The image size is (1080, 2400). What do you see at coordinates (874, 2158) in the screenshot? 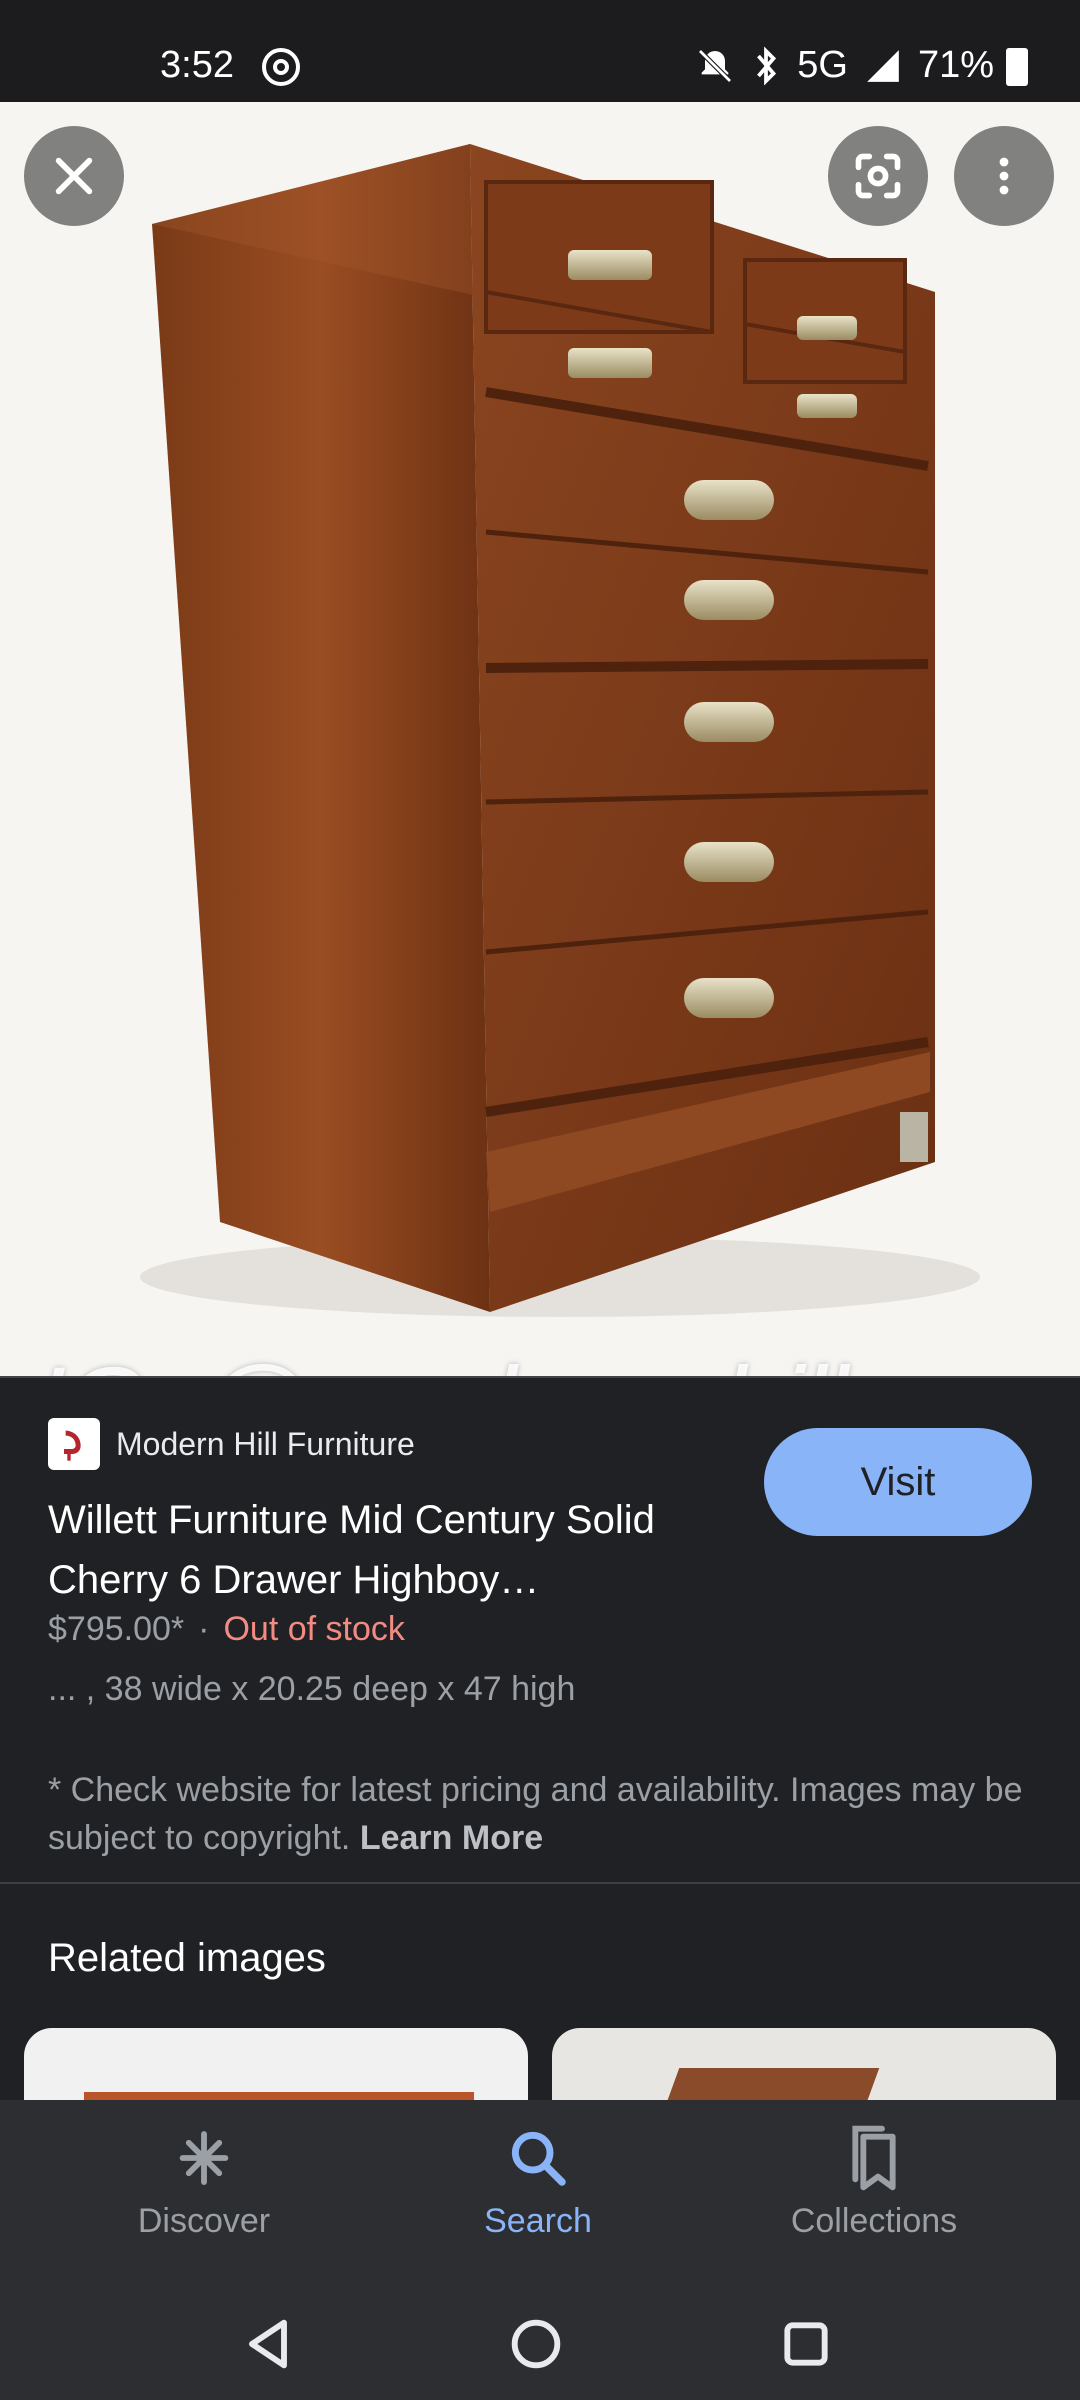
I see `collections-bookmark-icon` at bounding box center [874, 2158].